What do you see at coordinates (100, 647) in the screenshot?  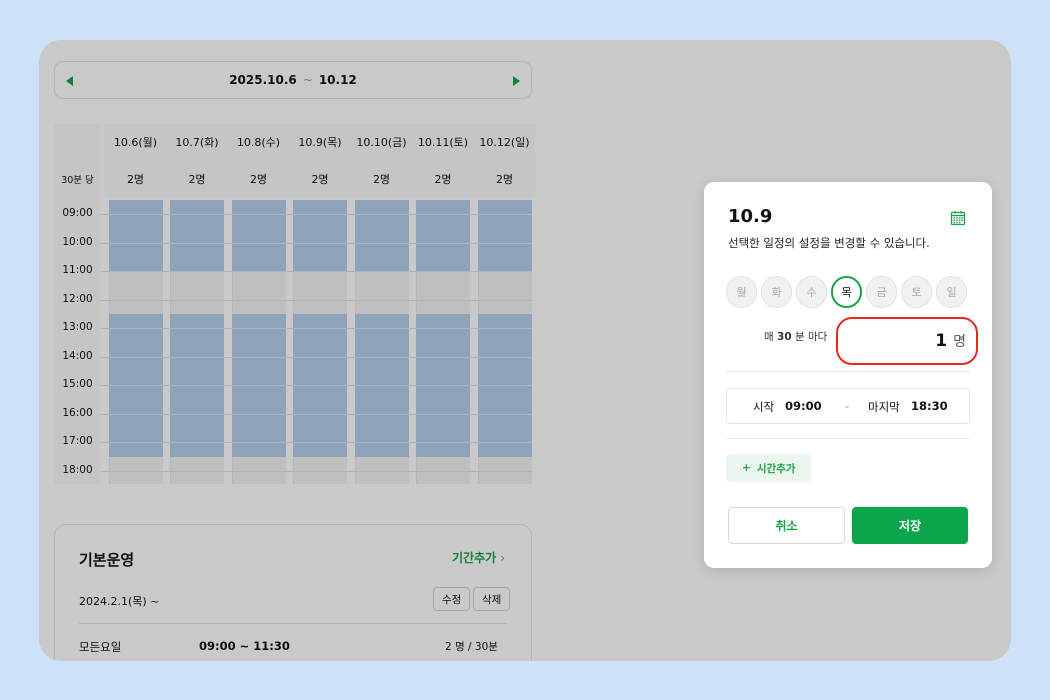 I see `base-row-days: 모든요일` at bounding box center [100, 647].